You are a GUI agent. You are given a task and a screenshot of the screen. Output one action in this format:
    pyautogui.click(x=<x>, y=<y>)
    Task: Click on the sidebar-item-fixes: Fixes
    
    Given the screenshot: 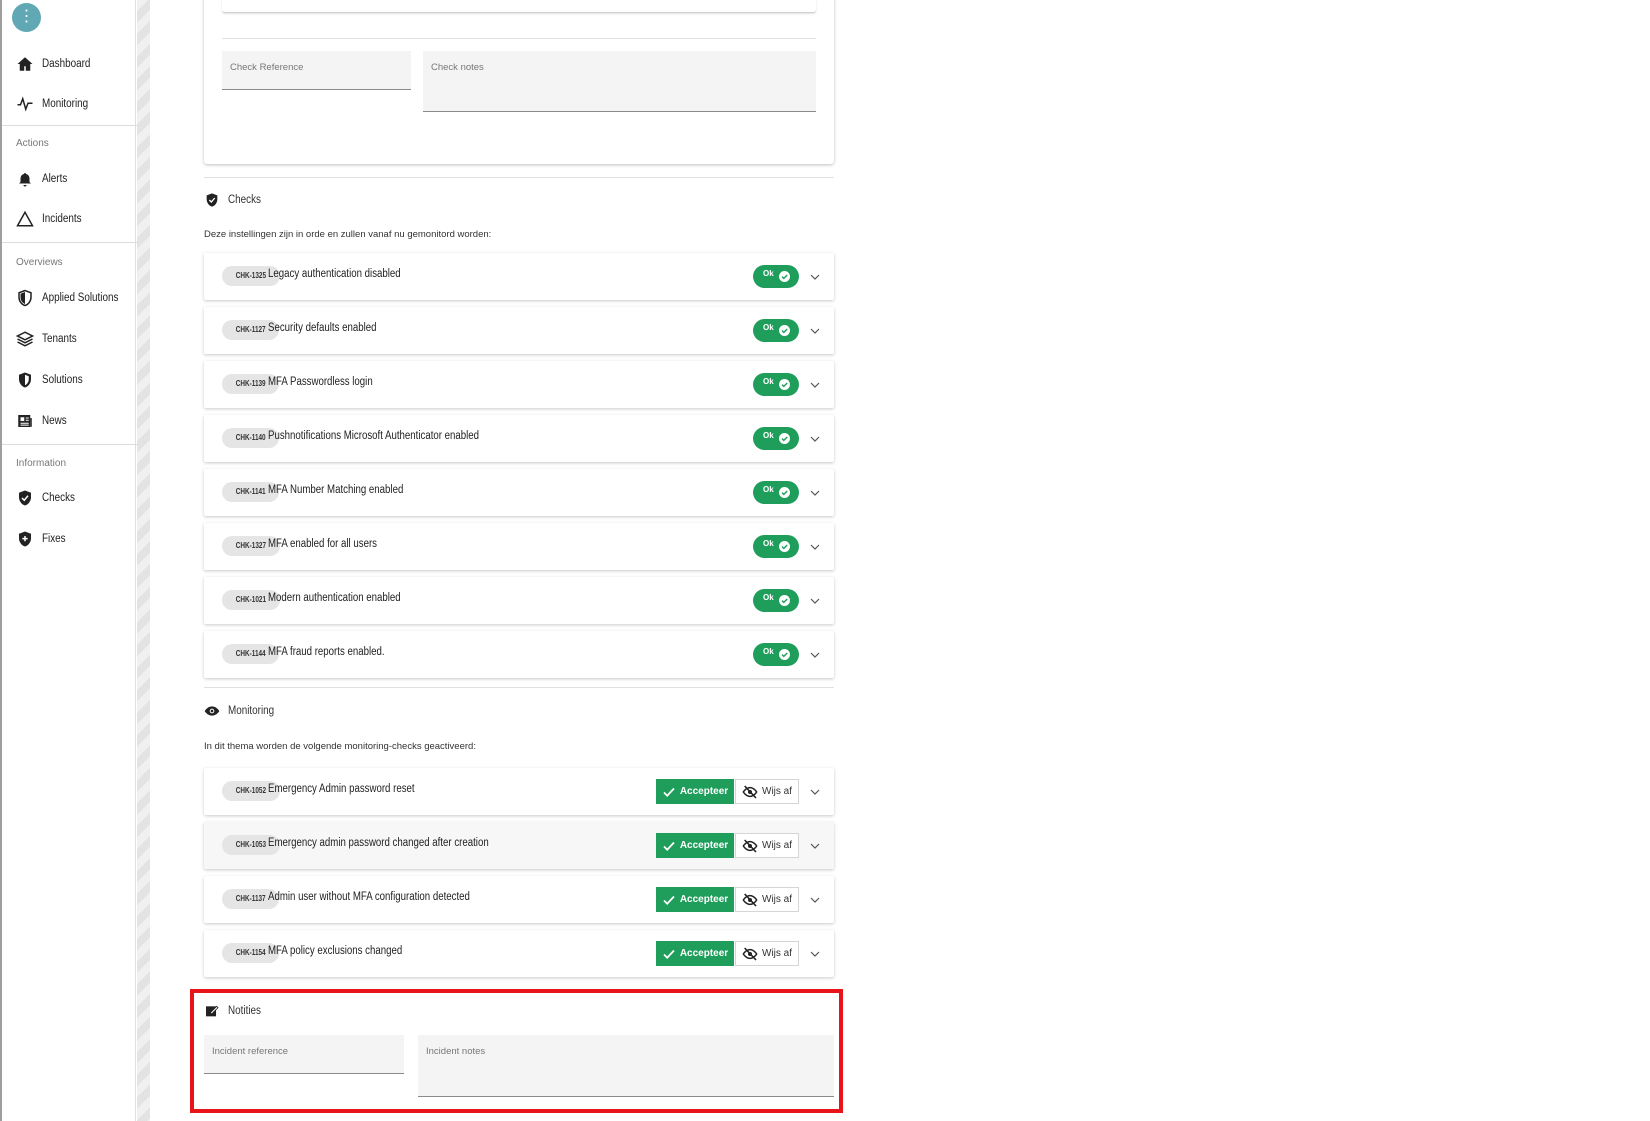 What is the action you would take?
    pyautogui.click(x=42, y=539)
    